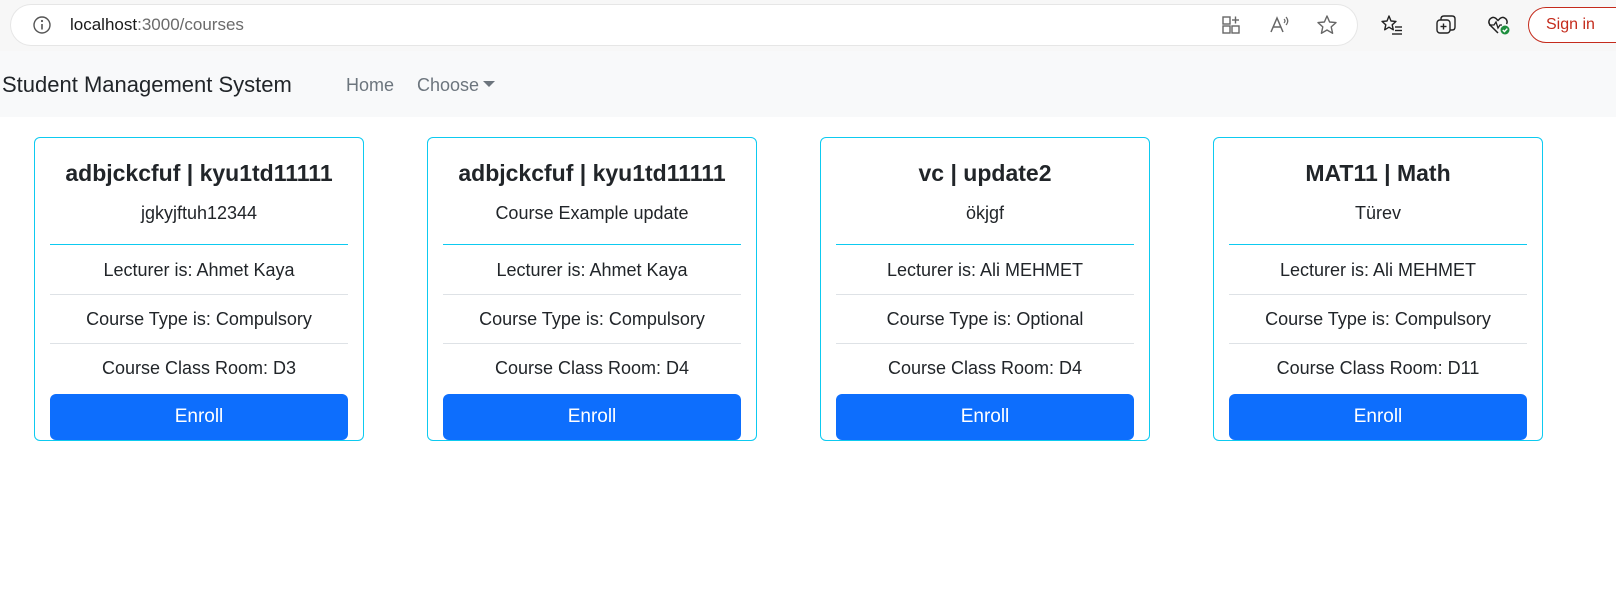 The height and width of the screenshot is (604, 1616). I want to click on sign-in-button: Sign in, so click(1572, 25).